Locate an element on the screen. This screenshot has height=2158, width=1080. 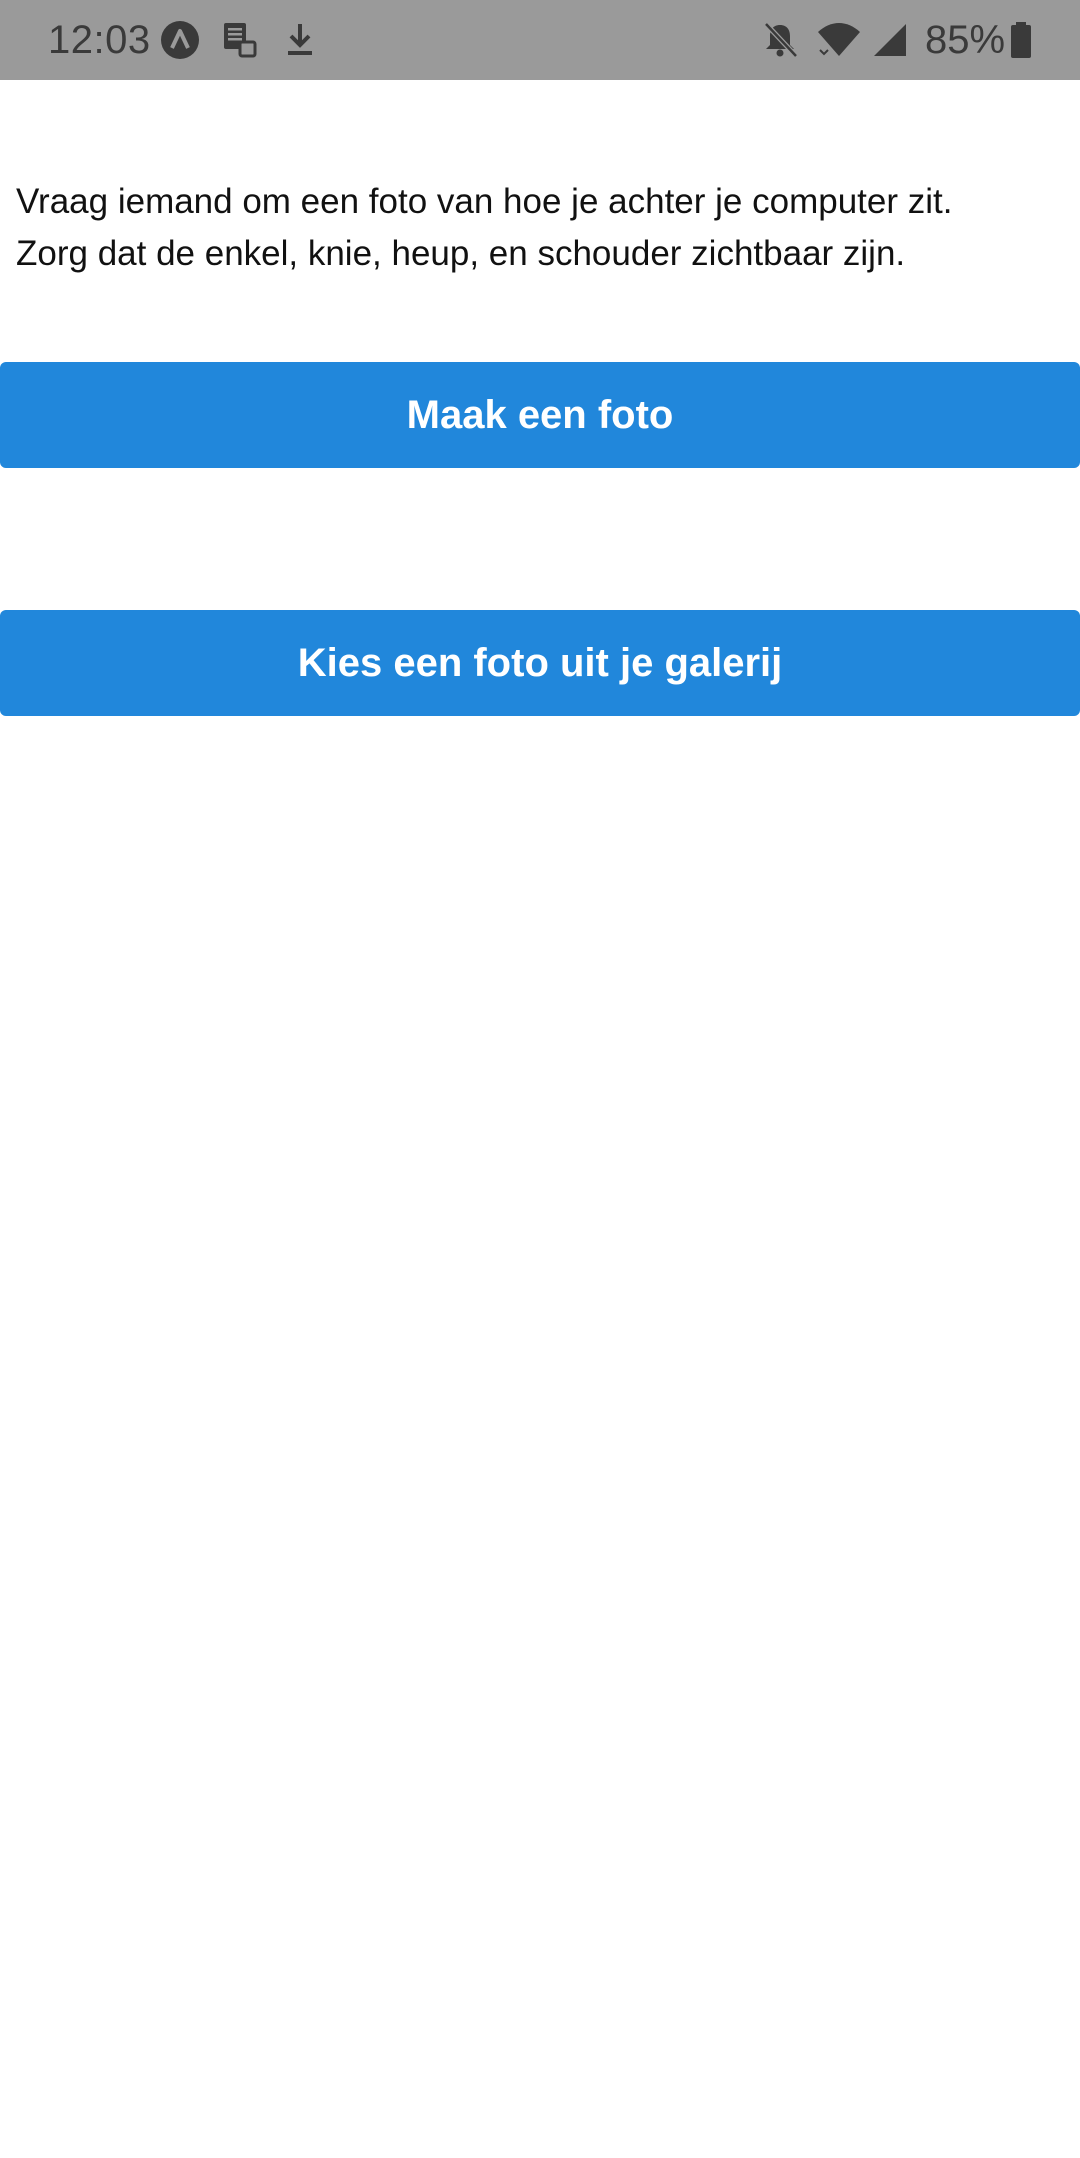
stack-notification-icon is located at coordinates (240, 40).